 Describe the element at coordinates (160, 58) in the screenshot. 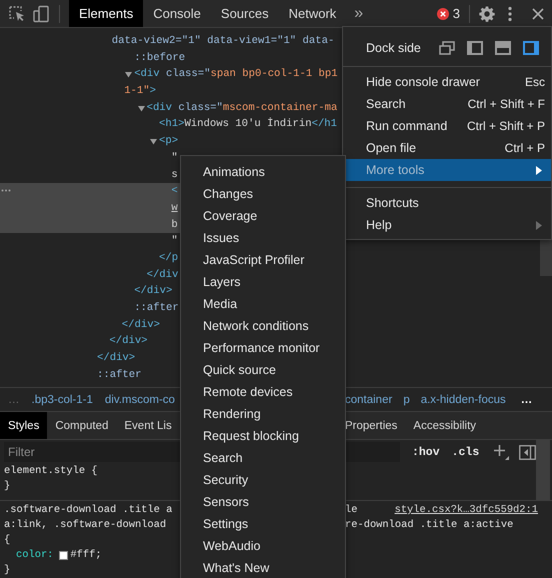

I see `code-line: ::before` at that location.